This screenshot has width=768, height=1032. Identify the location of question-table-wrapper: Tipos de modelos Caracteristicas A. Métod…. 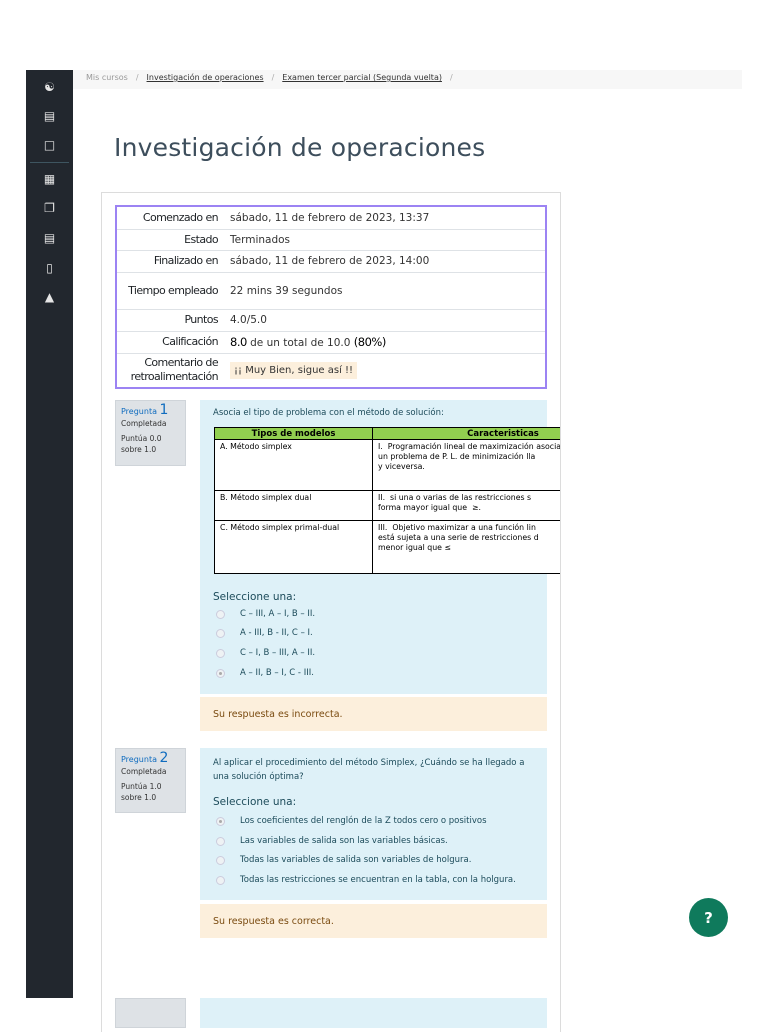
(387, 500).